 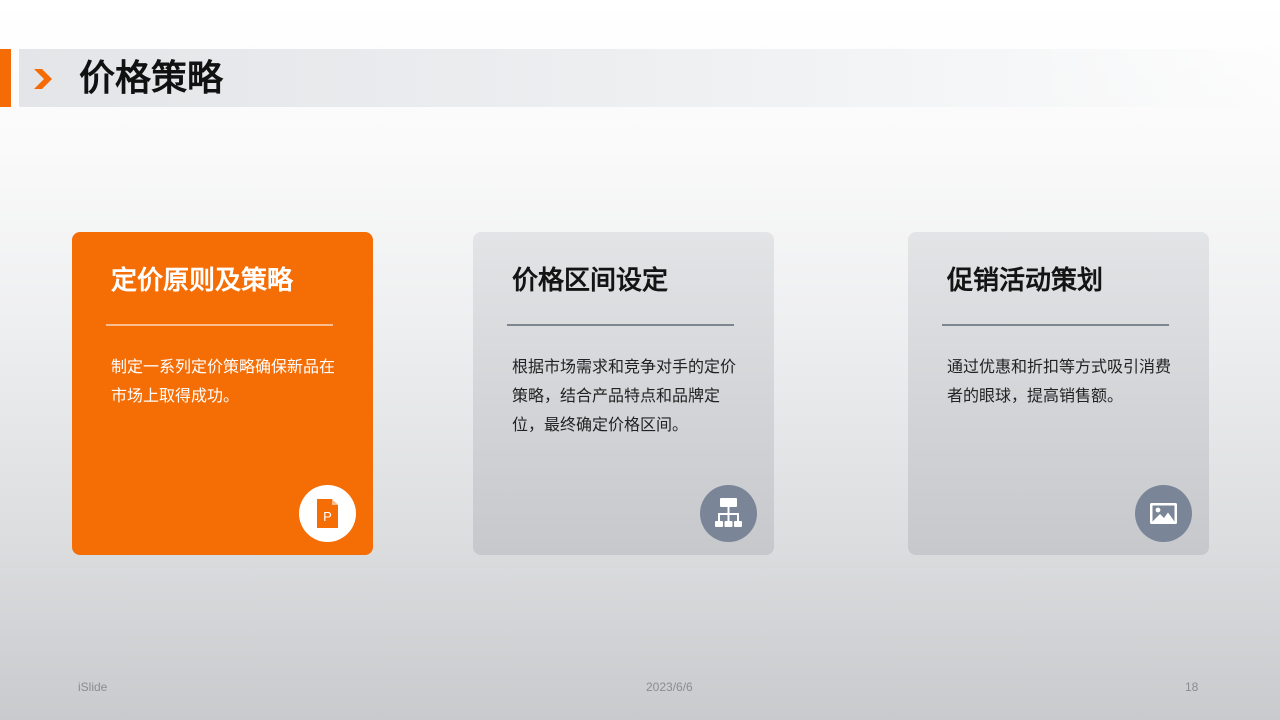 What do you see at coordinates (43, 79) in the screenshot?
I see `chevron-right-icon` at bounding box center [43, 79].